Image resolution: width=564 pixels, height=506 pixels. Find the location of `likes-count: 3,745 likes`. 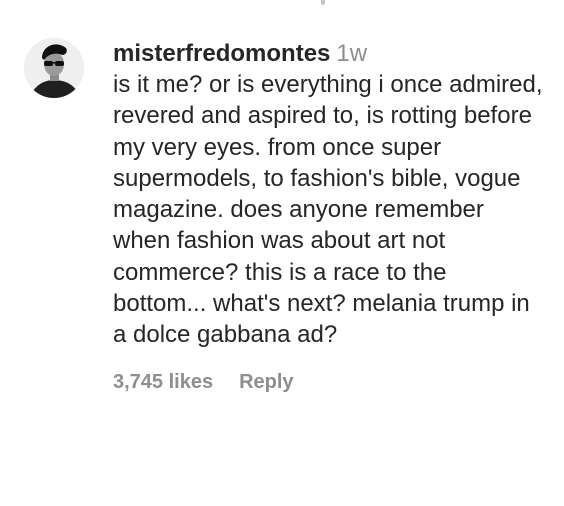

likes-count: 3,745 likes is located at coordinates (163, 382).